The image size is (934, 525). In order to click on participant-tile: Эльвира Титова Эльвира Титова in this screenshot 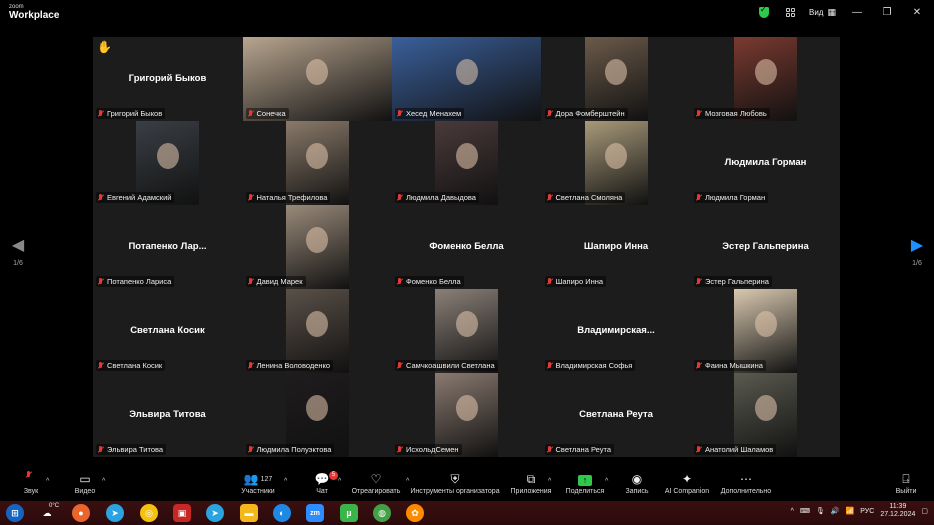, I will do `click(167, 415)`.